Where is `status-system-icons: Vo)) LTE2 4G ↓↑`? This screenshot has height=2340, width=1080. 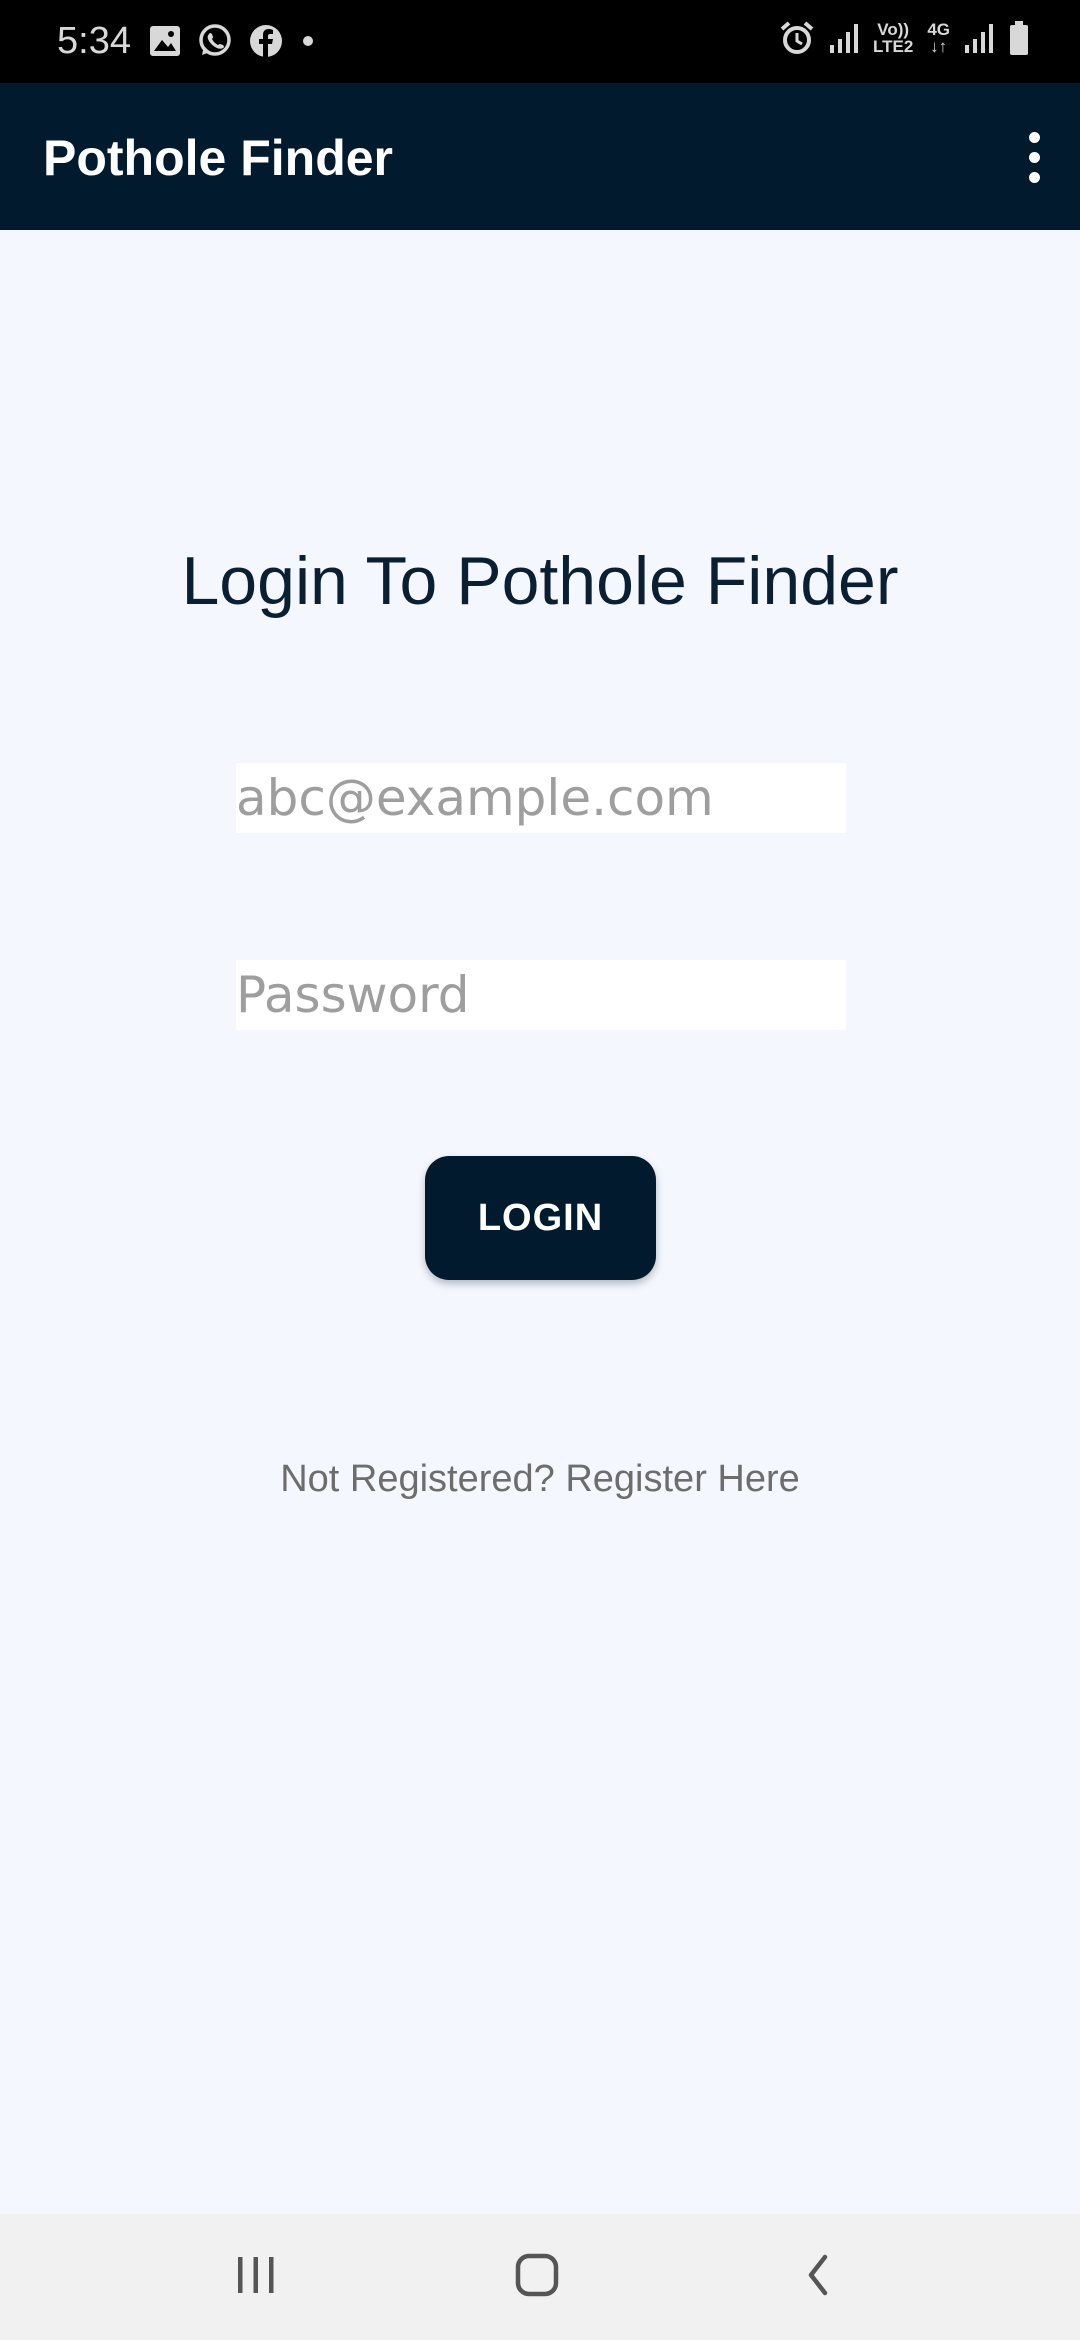 status-system-icons: Vo)) LTE2 4G ↓↑ is located at coordinates (904, 38).